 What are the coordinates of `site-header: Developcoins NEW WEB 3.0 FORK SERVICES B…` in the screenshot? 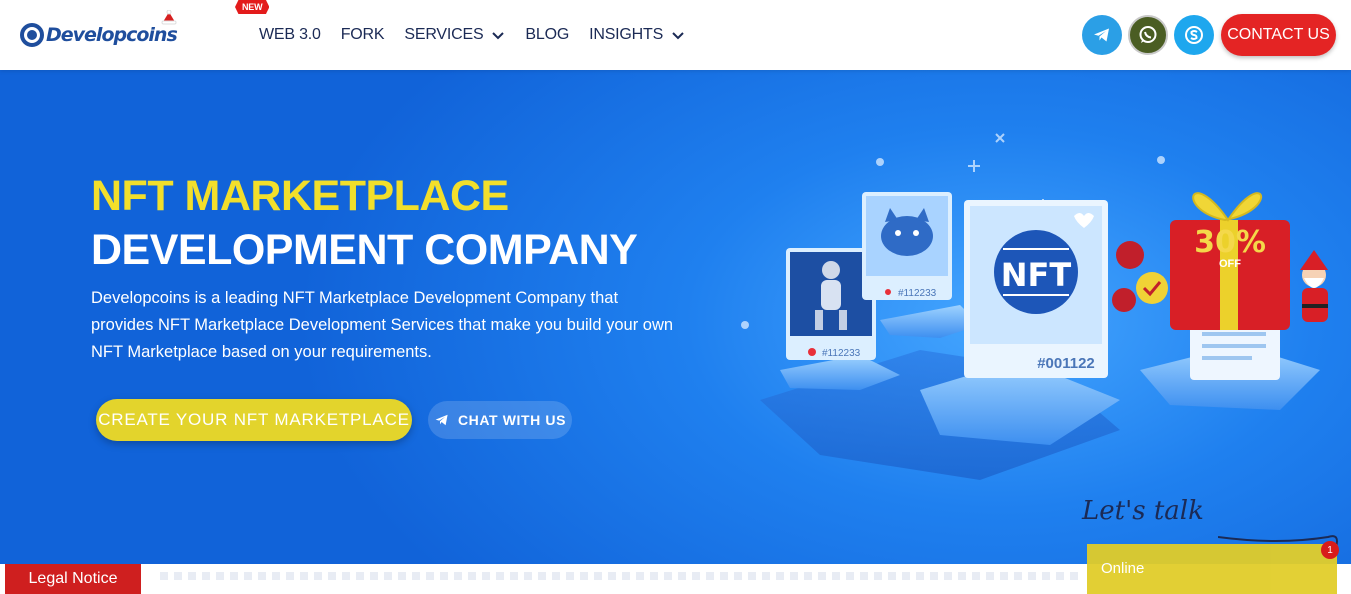 It's located at (675, 35).